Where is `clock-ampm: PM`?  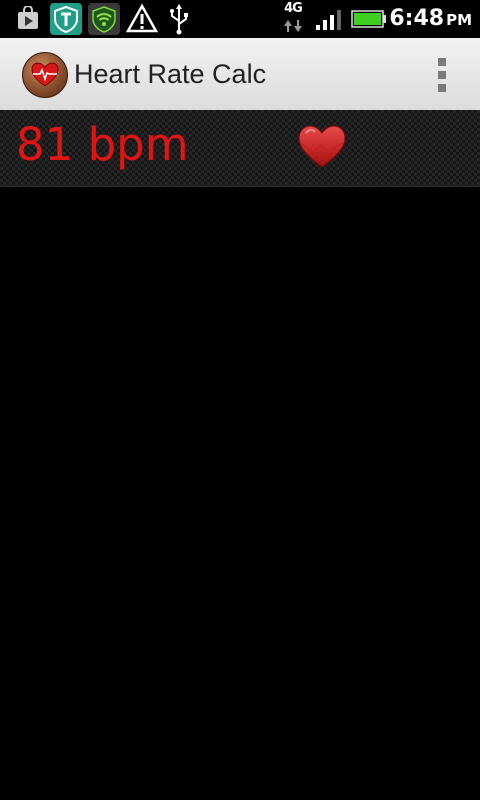 clock-ampm: PM is located at coordinates (459, 20).